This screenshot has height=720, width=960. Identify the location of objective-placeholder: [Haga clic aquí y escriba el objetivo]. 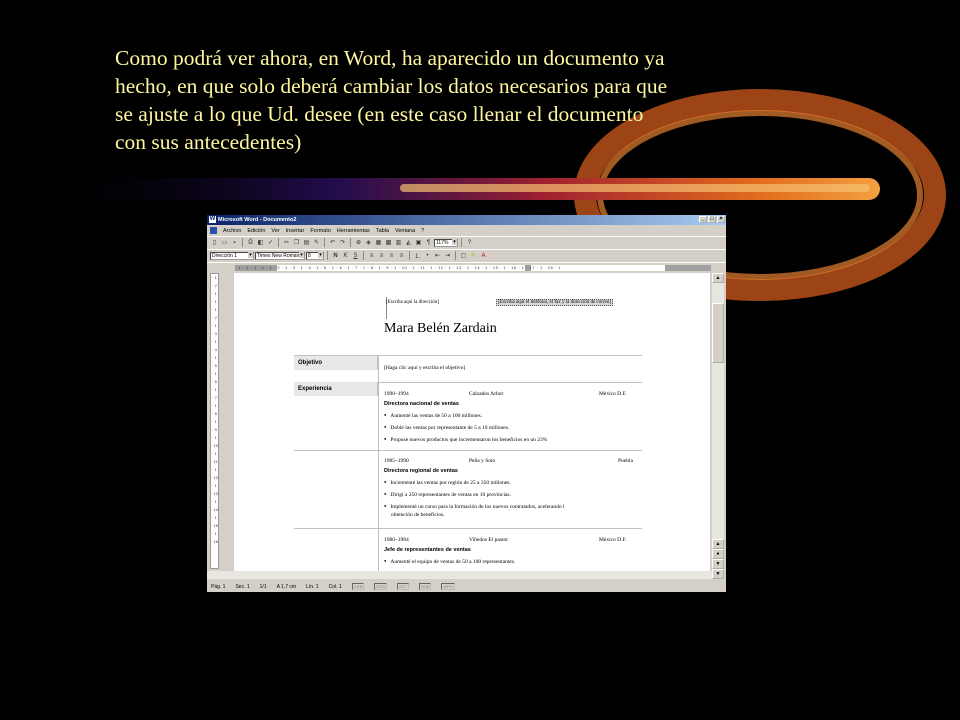
(424, 368).